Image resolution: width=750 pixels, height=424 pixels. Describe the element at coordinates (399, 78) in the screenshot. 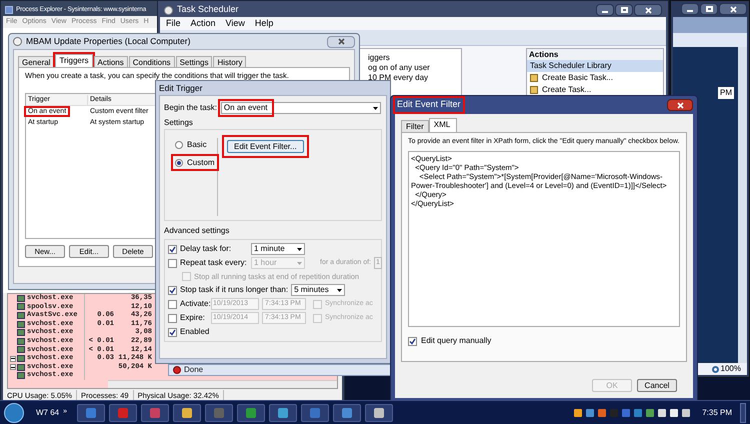

I see `task-text: 10 PM every day` at that location.